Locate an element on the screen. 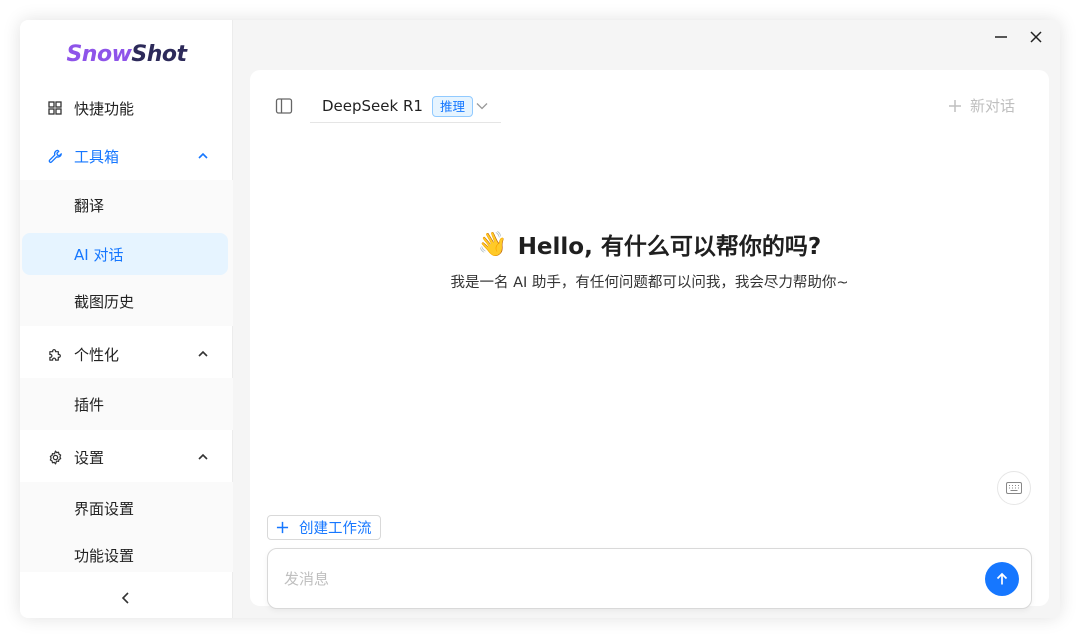 This screenshot has width=1080, height=638. close-button is located at coordinates (1036, 37).